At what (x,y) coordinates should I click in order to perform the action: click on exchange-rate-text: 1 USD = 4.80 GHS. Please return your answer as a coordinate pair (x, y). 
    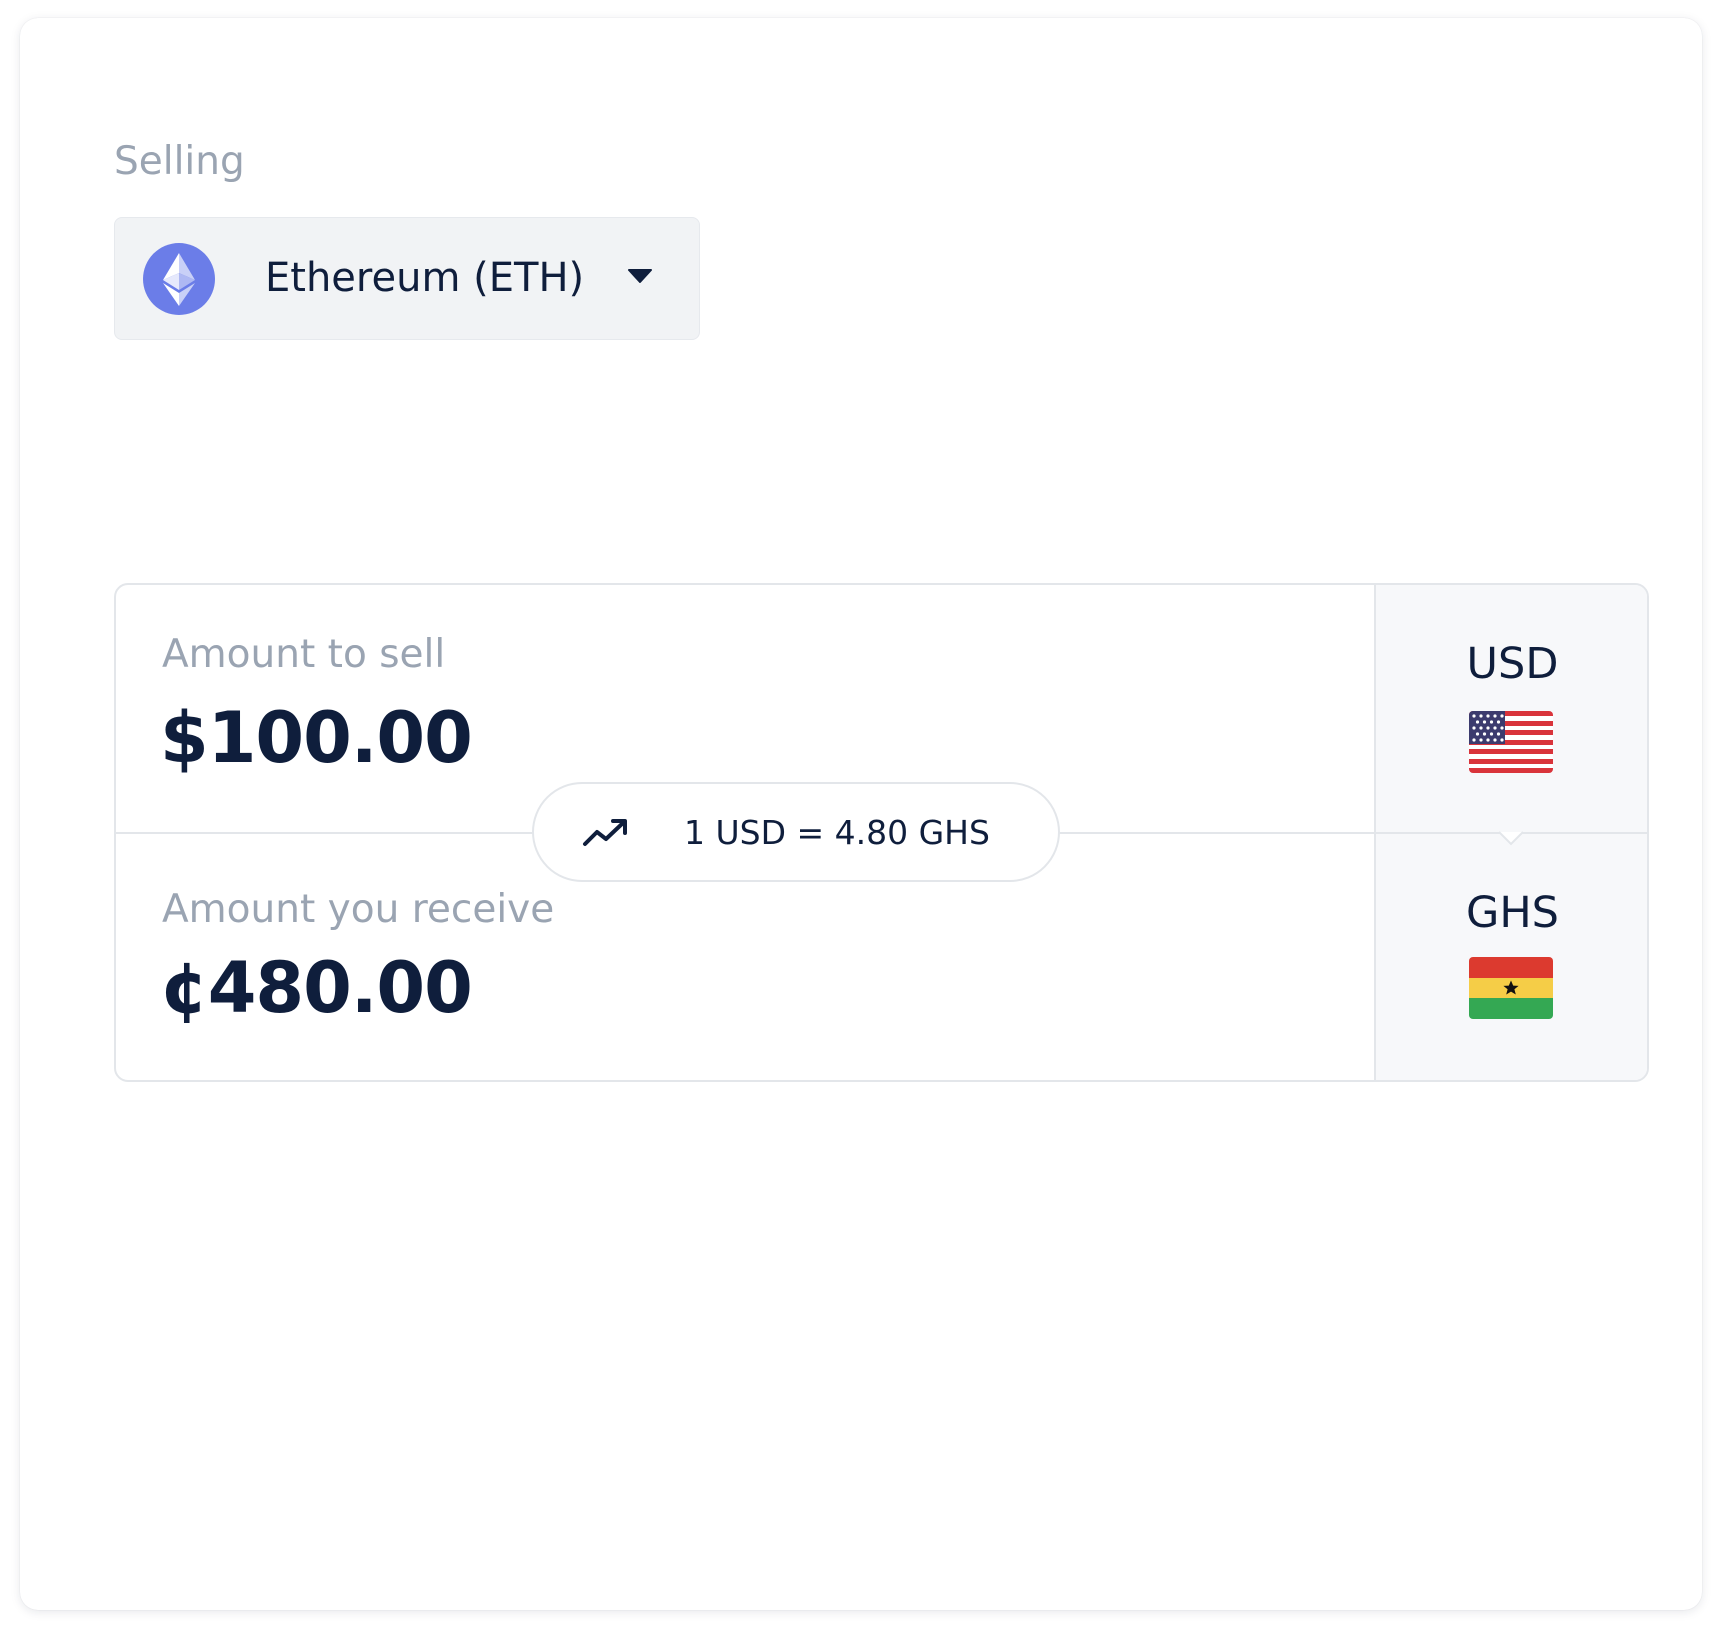
    Looking at the image, I should click on (837, 832).